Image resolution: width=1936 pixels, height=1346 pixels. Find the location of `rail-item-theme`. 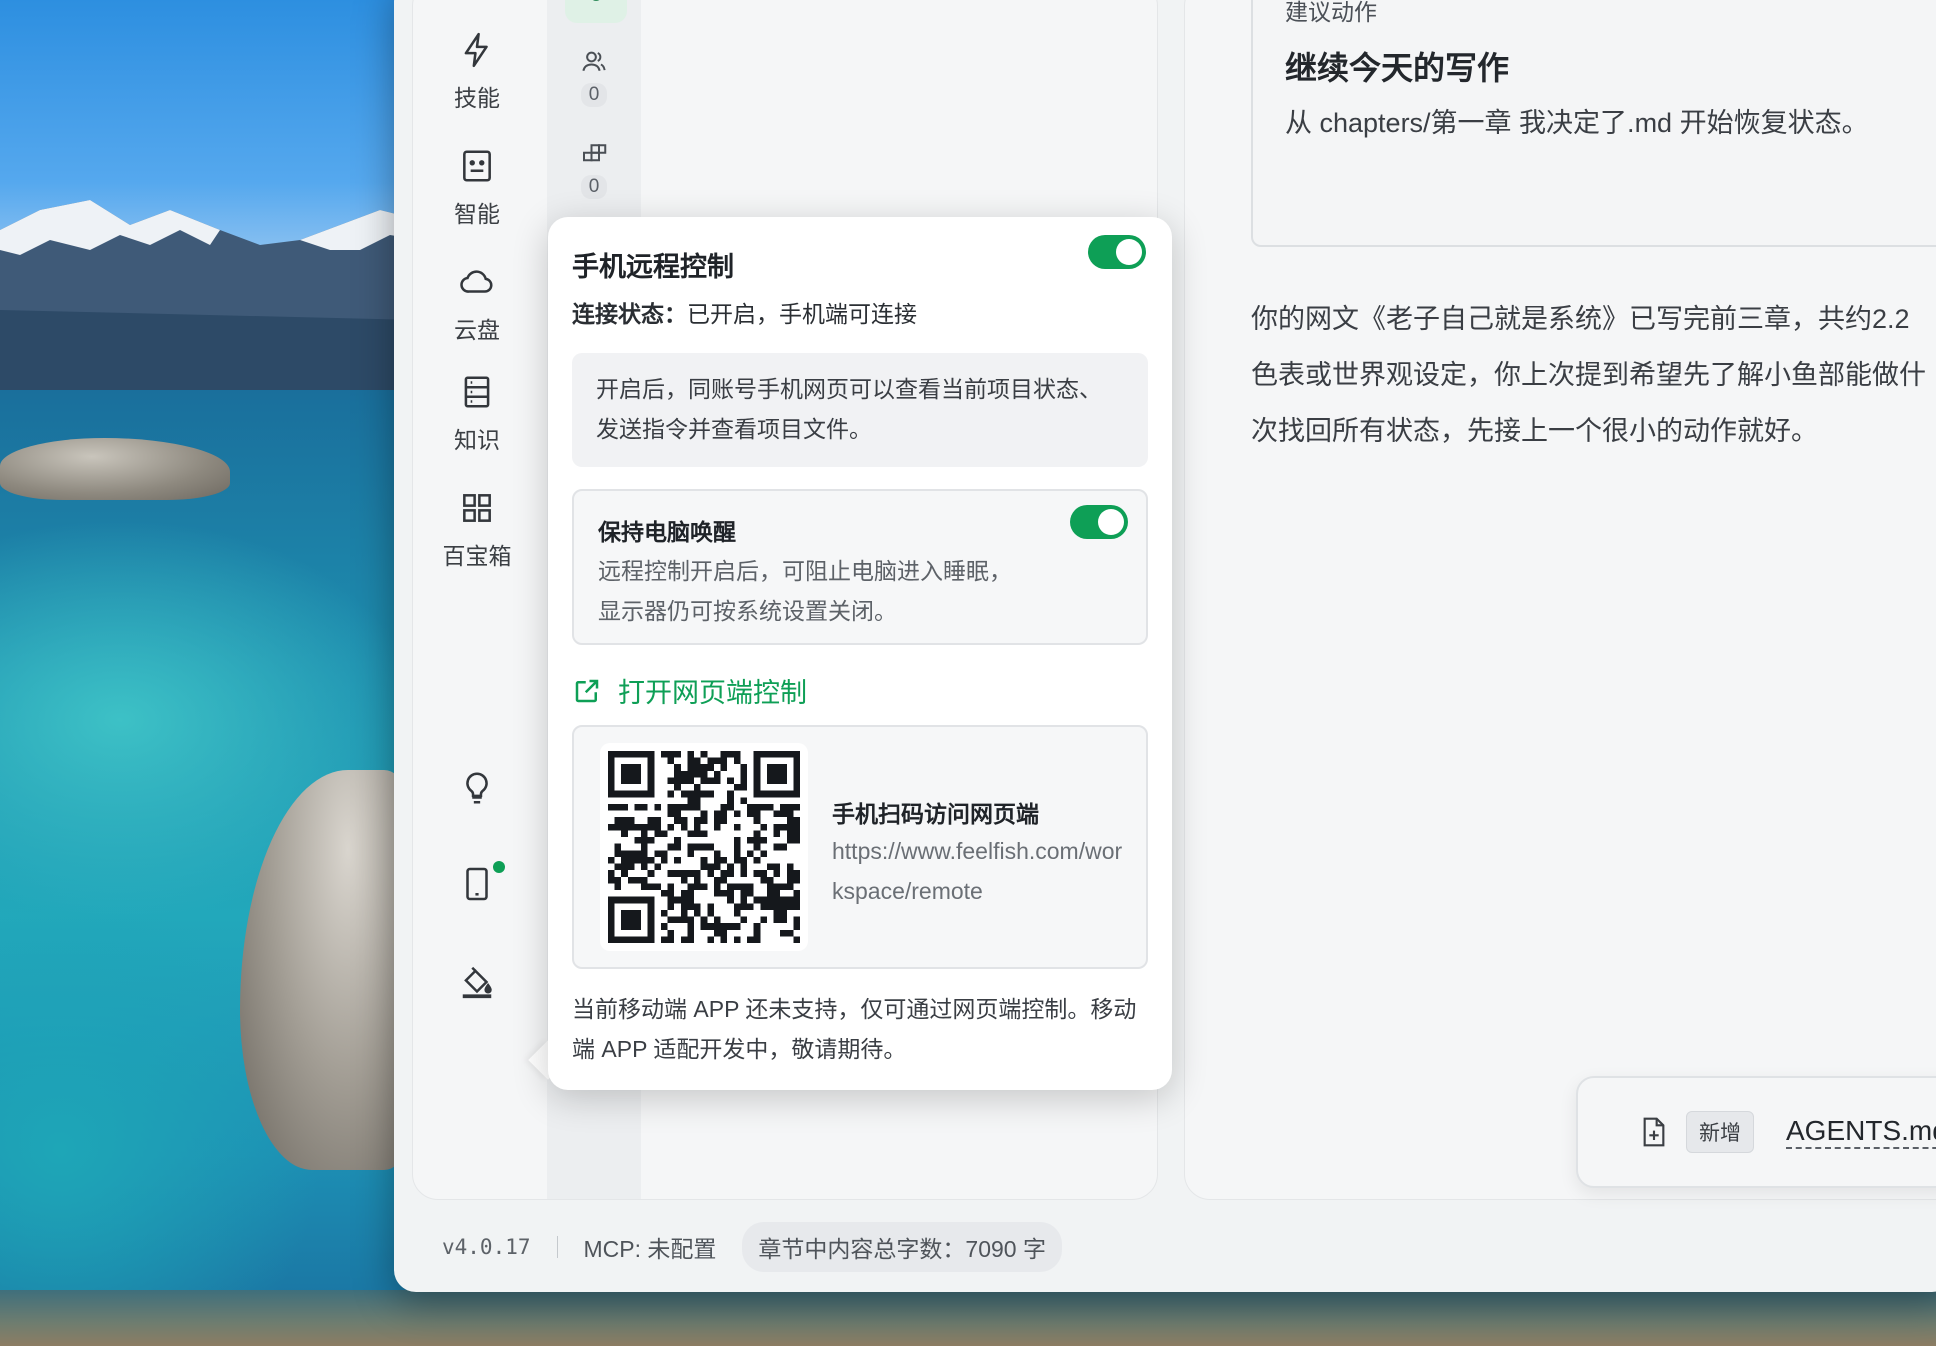

rail-item-theme is located at coordinates (477, 982).